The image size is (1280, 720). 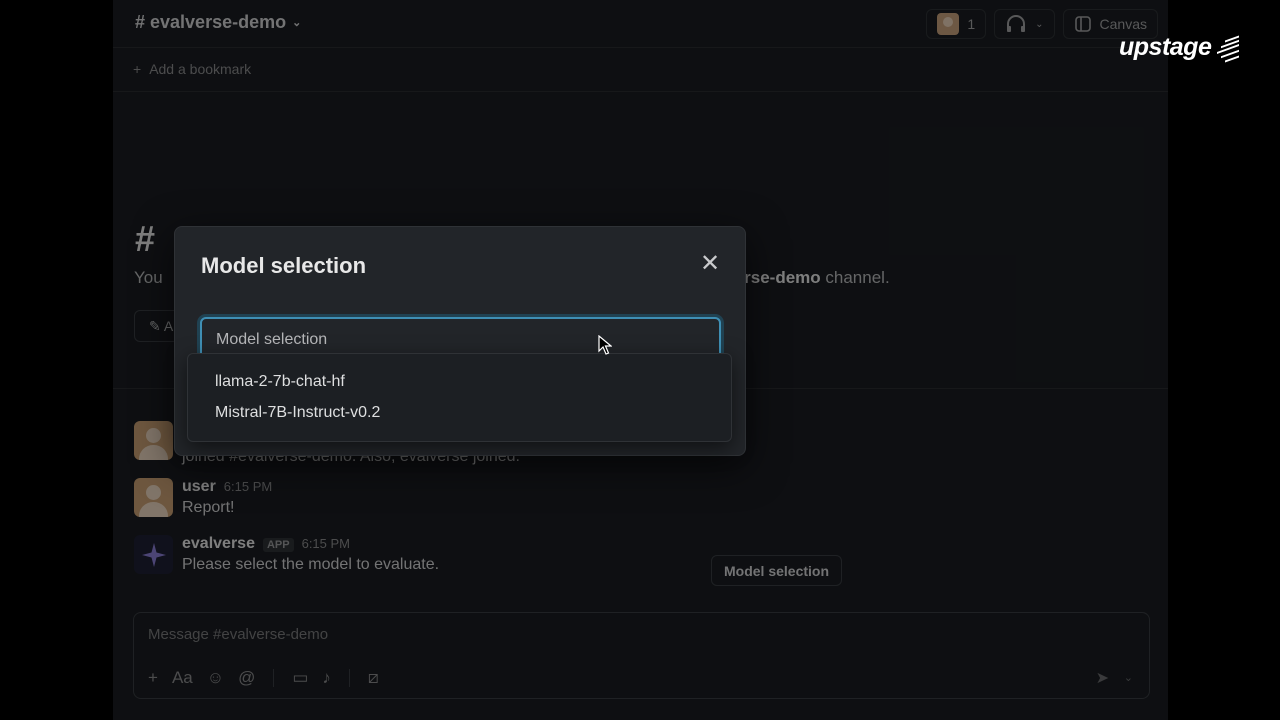 I want to click on logo-mark, so click(x=1228, y=48).